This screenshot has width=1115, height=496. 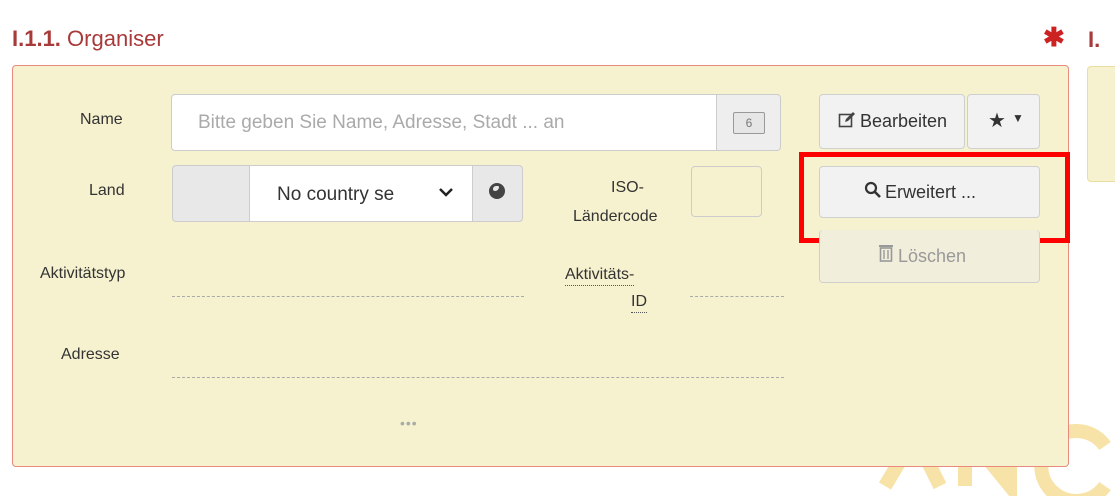 What do you see at coordinates (615, 216) in the screenshot?
I see `iso-label-line2: Ländercode` at bounding box center [615, 216].